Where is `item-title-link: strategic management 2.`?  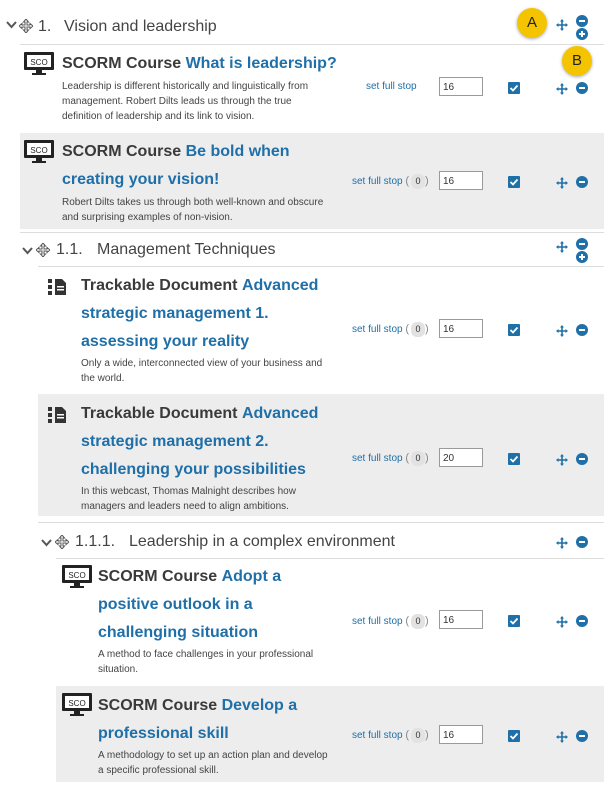 item-title-link: strategic management 2. is located at coordinates (175, 441).